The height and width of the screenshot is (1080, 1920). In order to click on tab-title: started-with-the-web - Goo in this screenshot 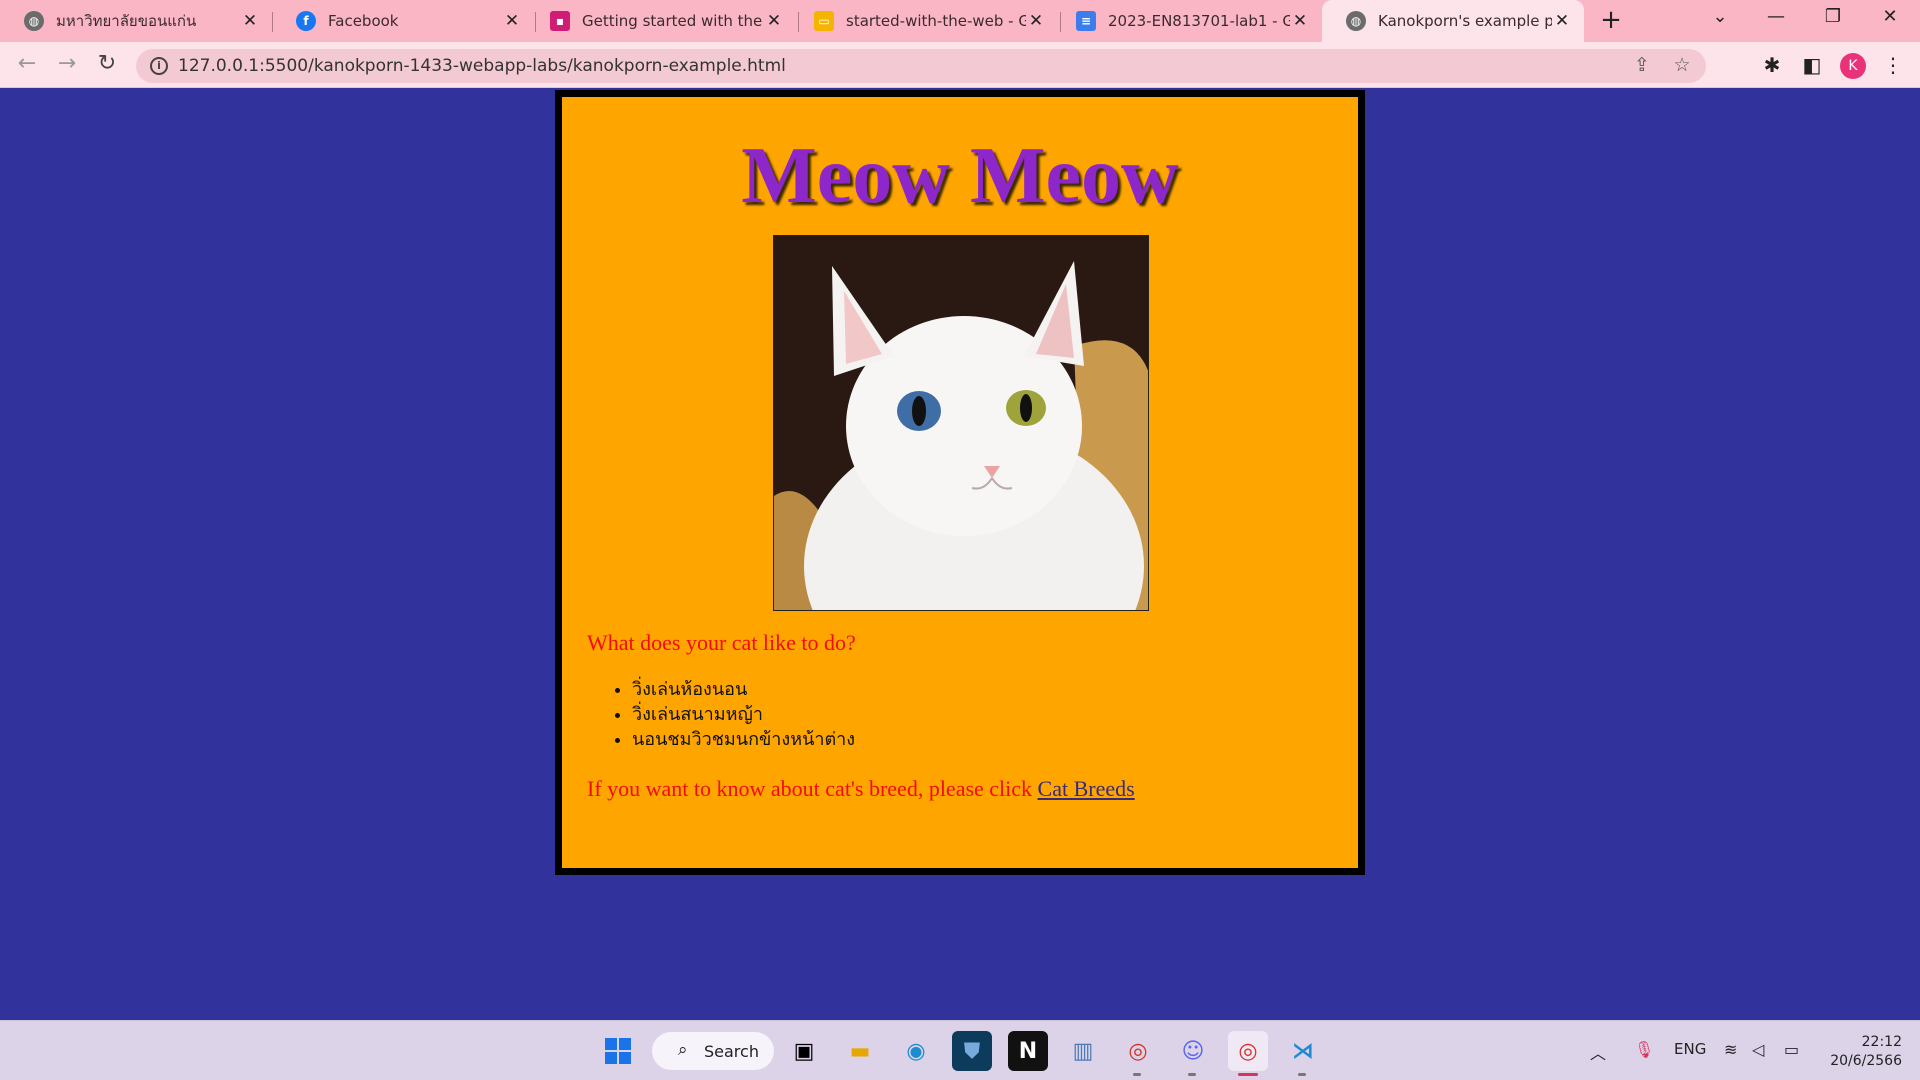, I will do `click(936, 21)`.